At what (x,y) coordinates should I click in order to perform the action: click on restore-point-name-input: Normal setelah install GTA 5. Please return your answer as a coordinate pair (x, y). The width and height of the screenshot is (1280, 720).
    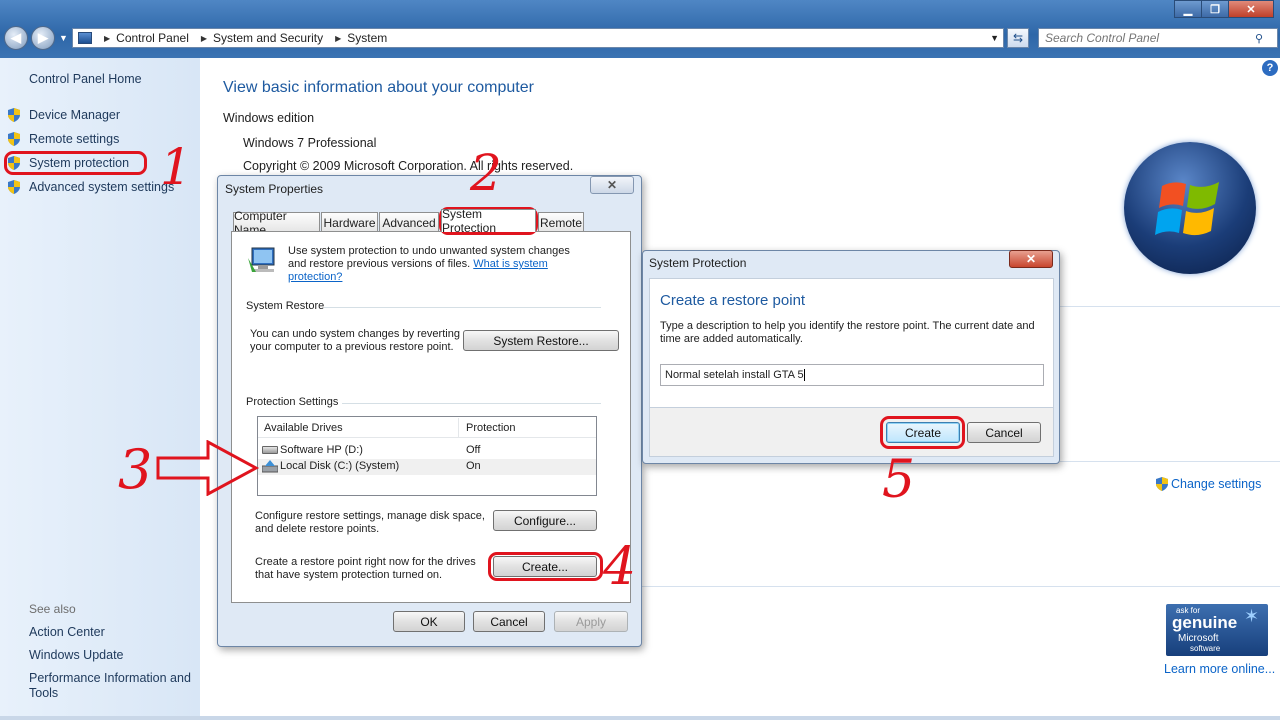
    Looking at the image, I should click on (852, 375).